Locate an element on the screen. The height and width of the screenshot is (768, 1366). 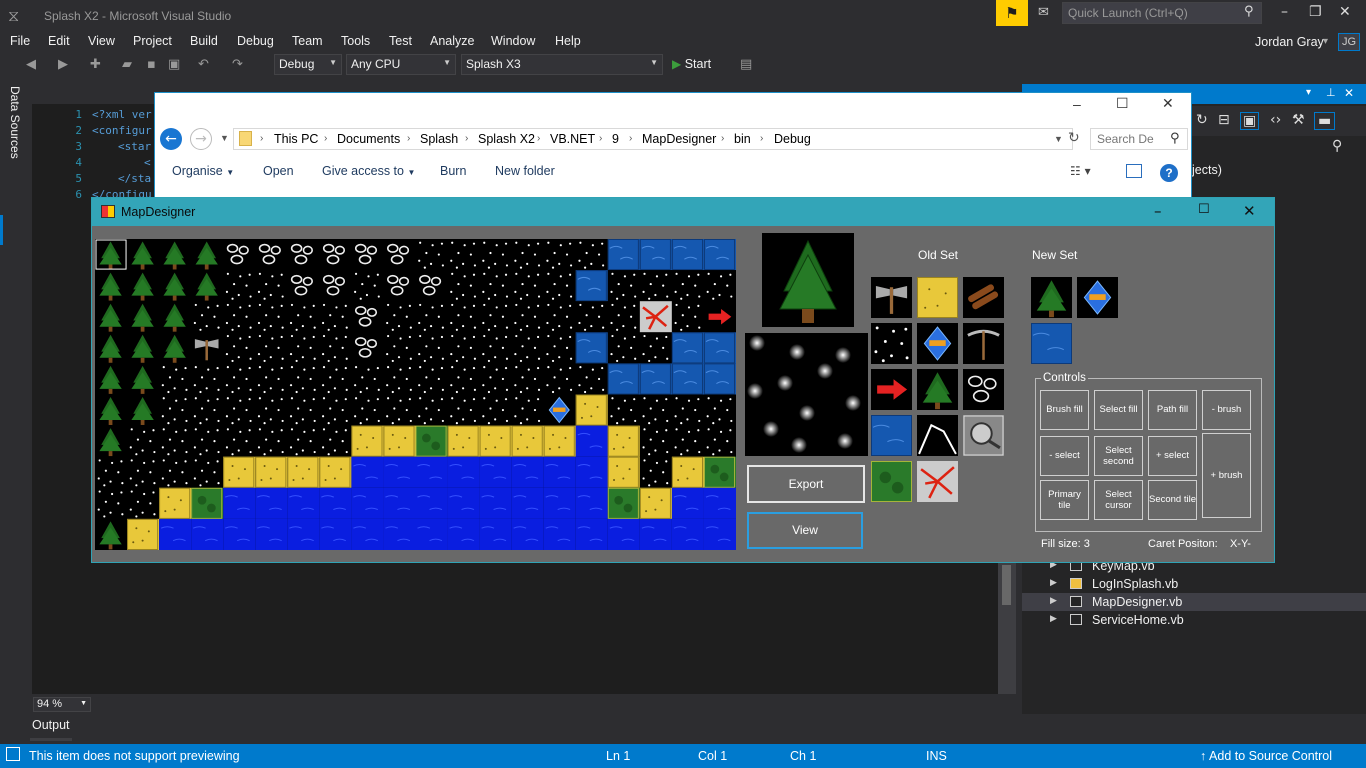
back-arrow-icon: ← is located at coordinates (171, 139).